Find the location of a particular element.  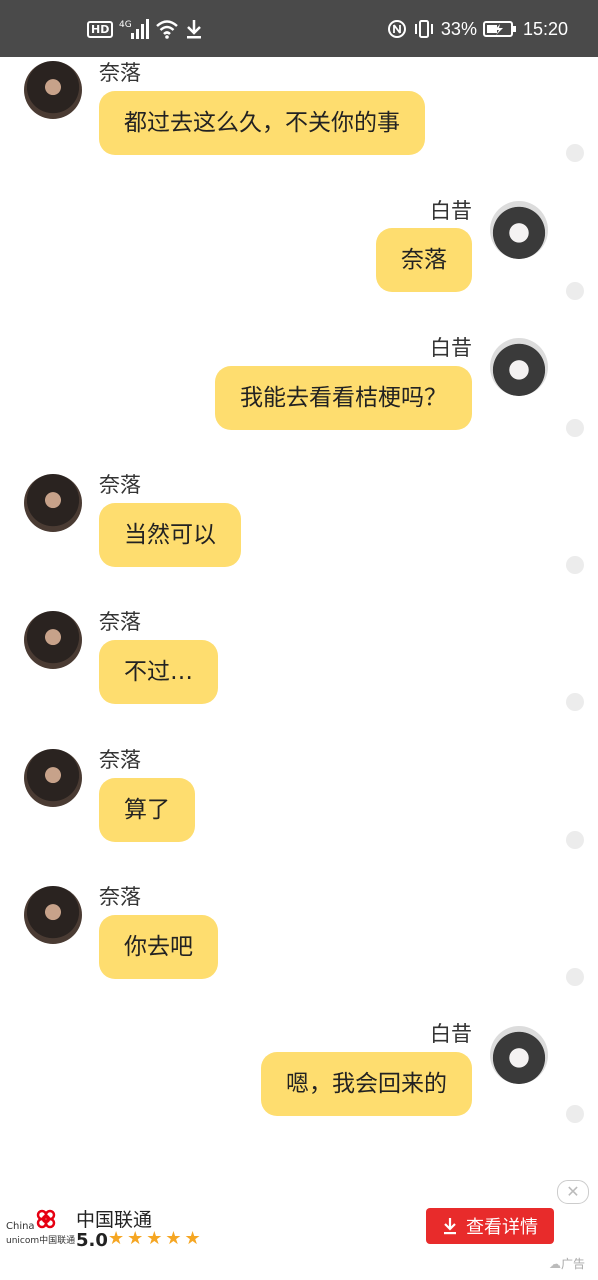

battery-percent: 33% is located at coordinates (458, 28).